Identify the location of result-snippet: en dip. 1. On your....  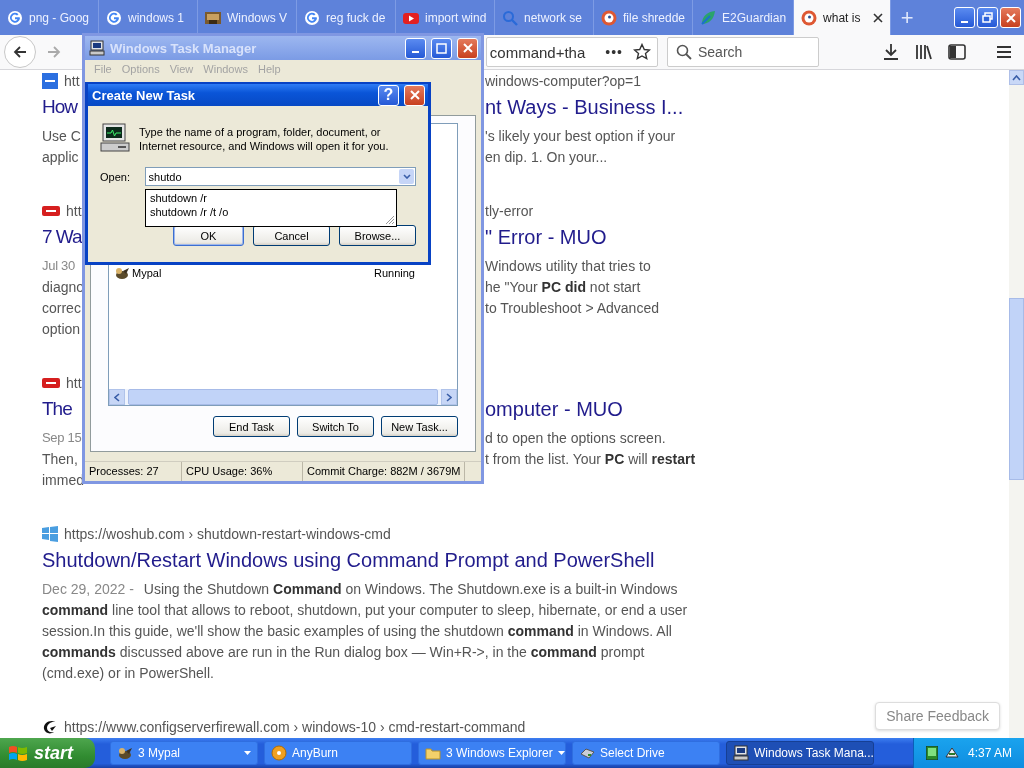
(546, 156).